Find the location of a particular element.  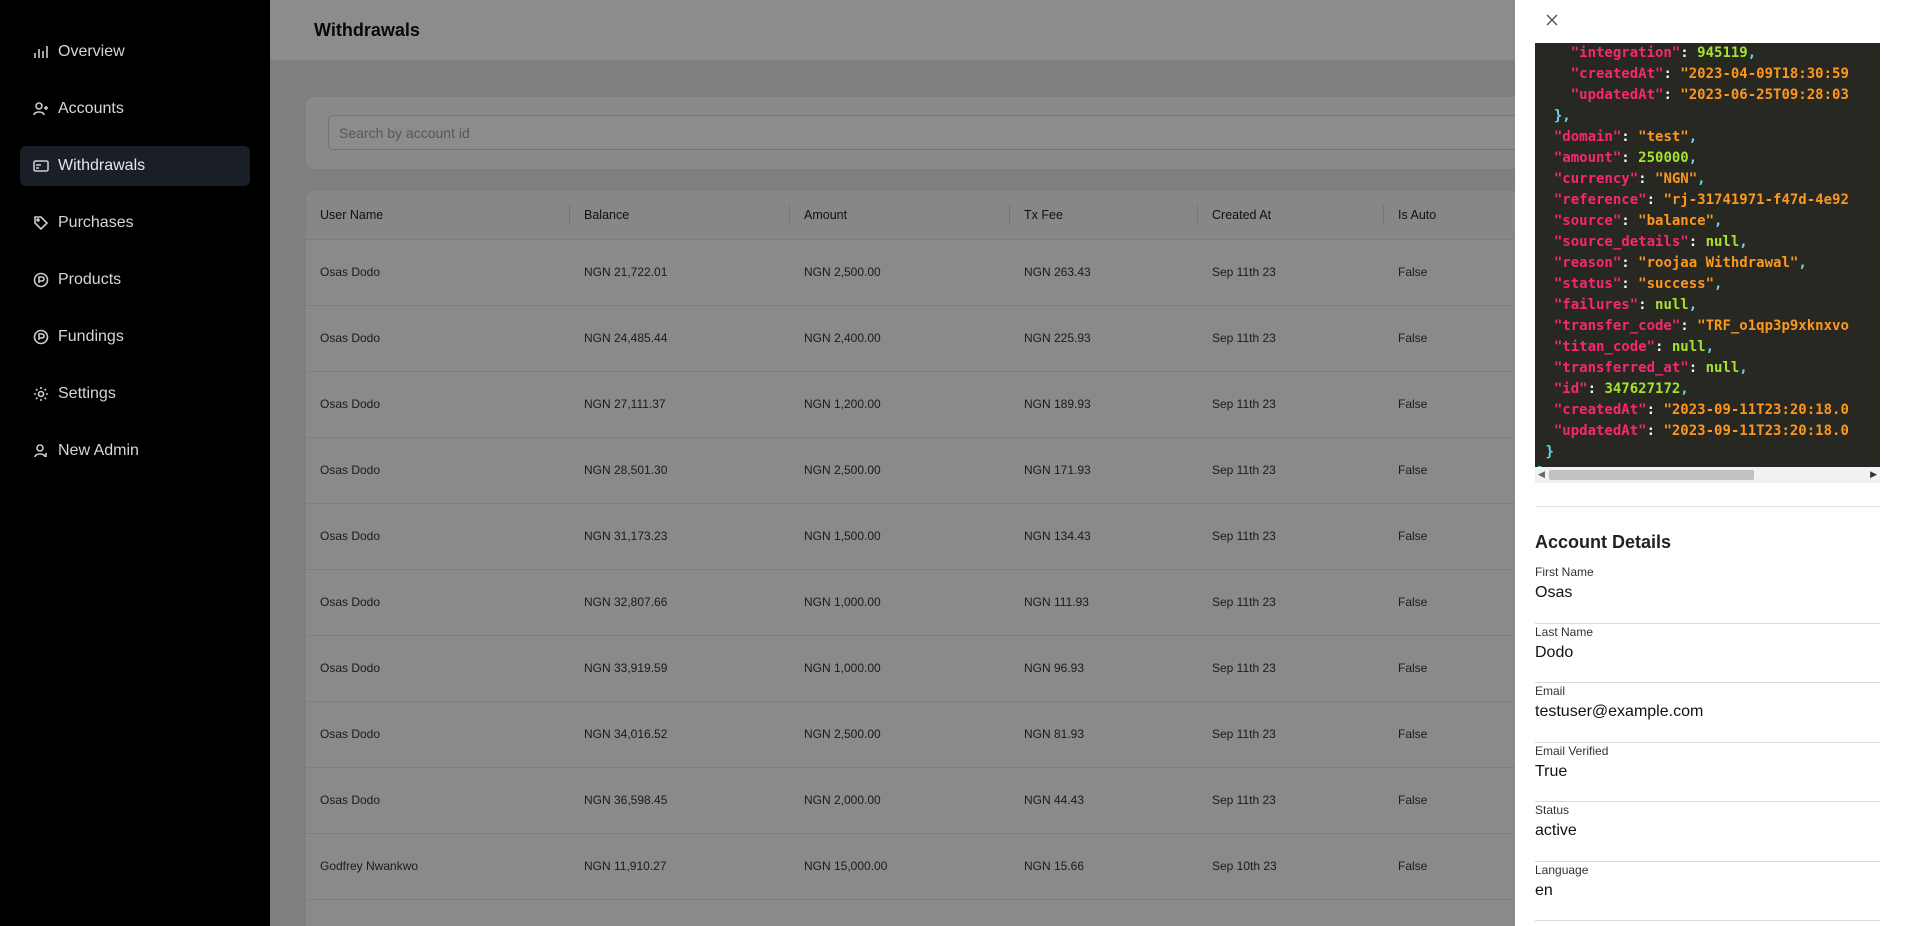

account-field-email: Email testuser@example.com is located at coordinates (1707, 713).